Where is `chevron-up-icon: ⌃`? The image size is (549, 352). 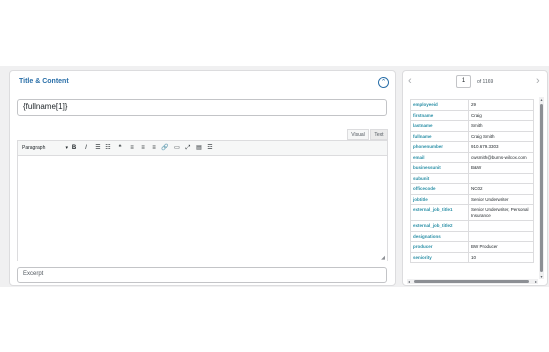
chevron-up-icon: ⌃ is located at coordinates (383, 82).